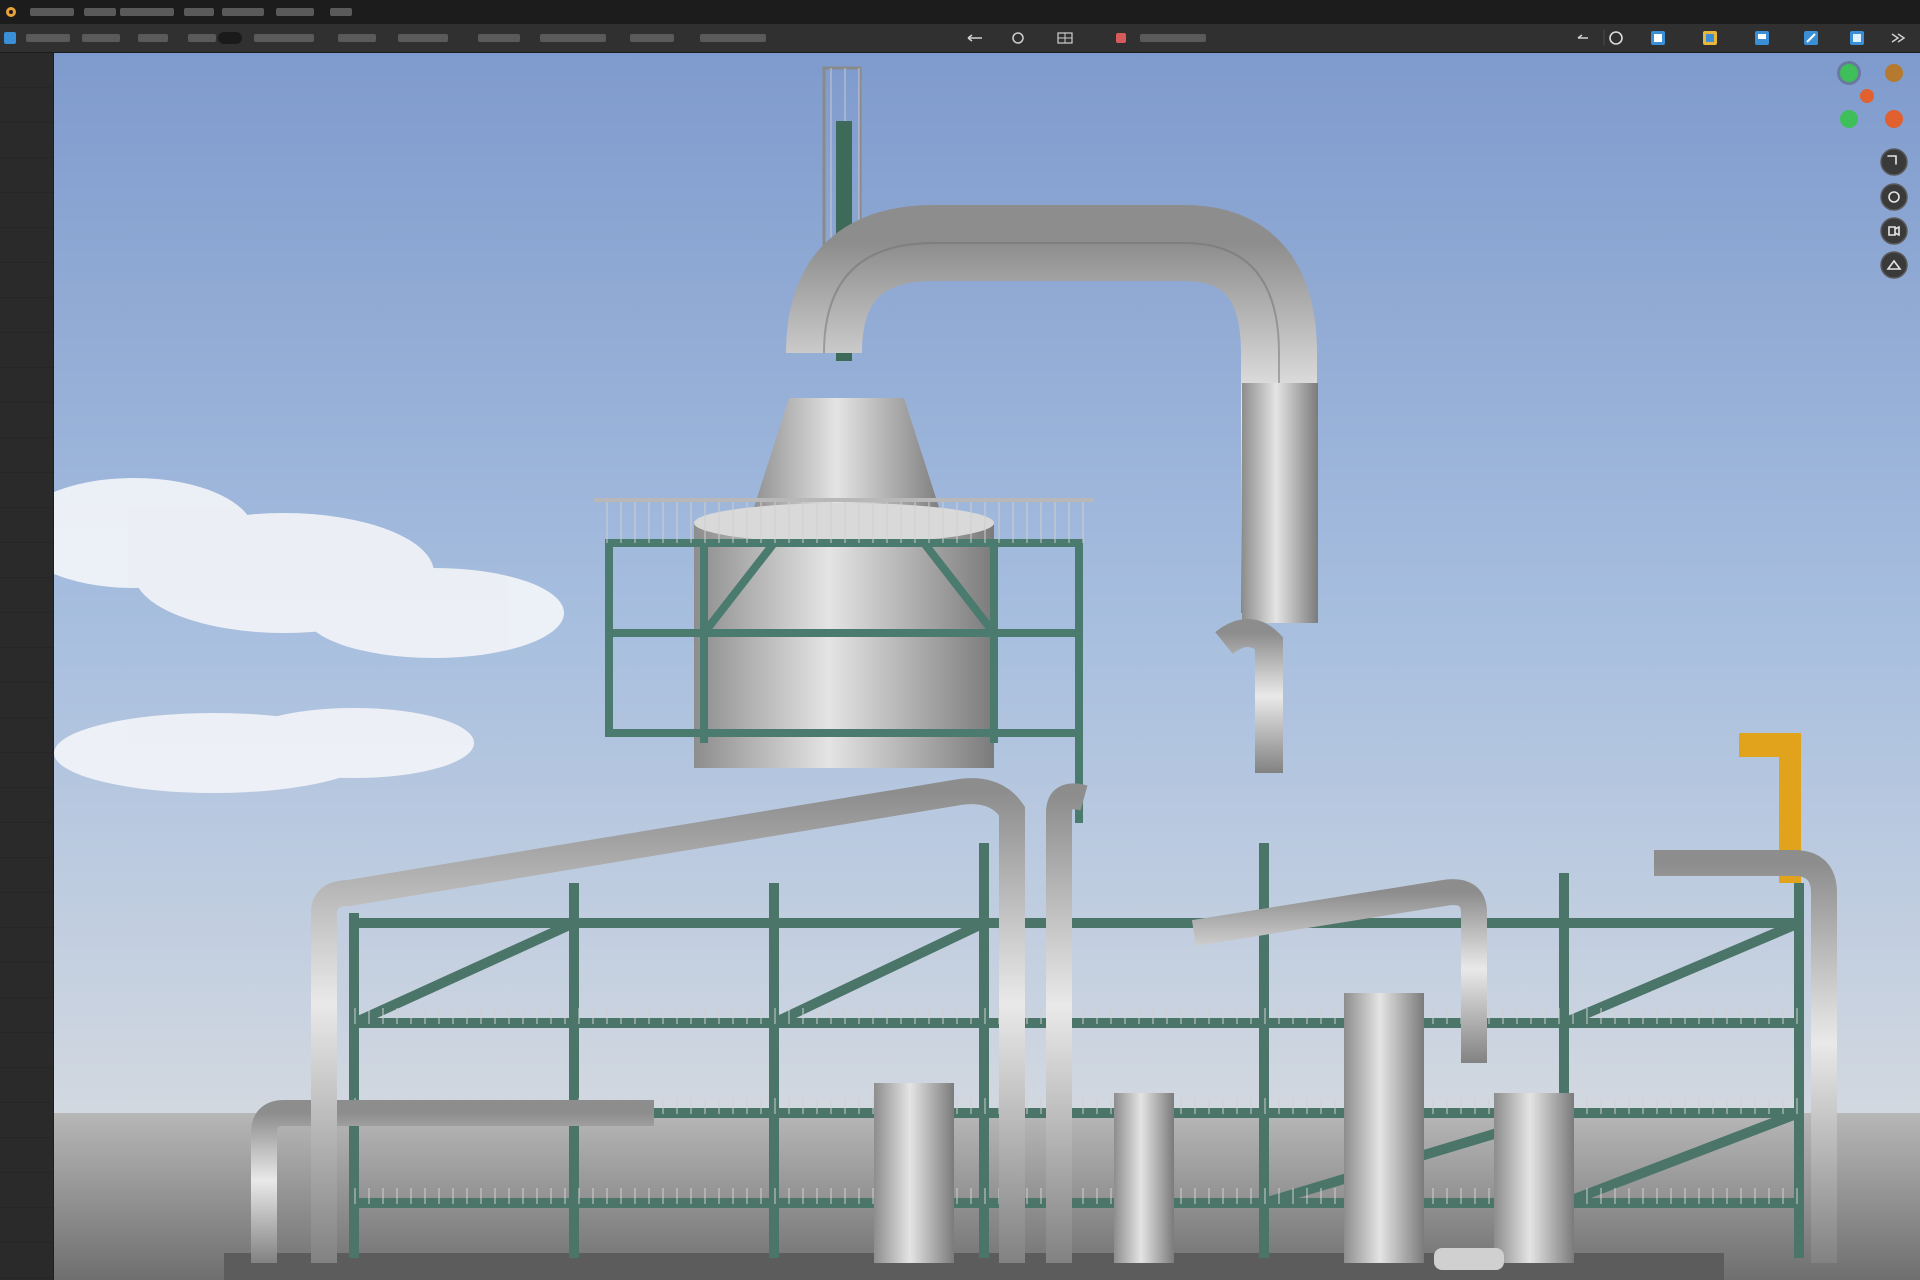 Image resolution: width=1920 pixels, height=1280 pixels. Describe the element at coordinates (1762, 38) in the screenshot. I see `overlay-icon` at that location.